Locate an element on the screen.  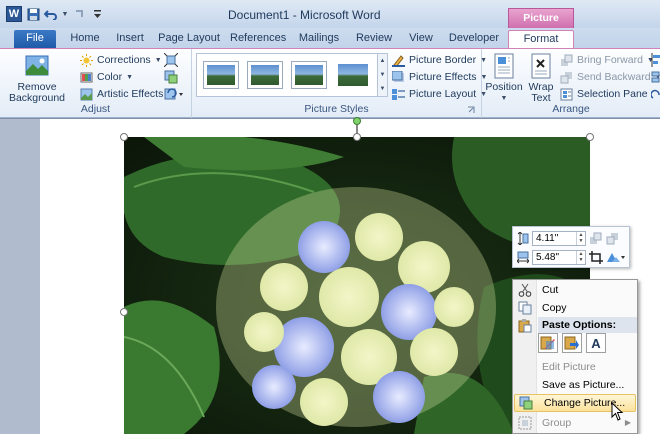
tab-home: Home is located at coordinates (85, 39).